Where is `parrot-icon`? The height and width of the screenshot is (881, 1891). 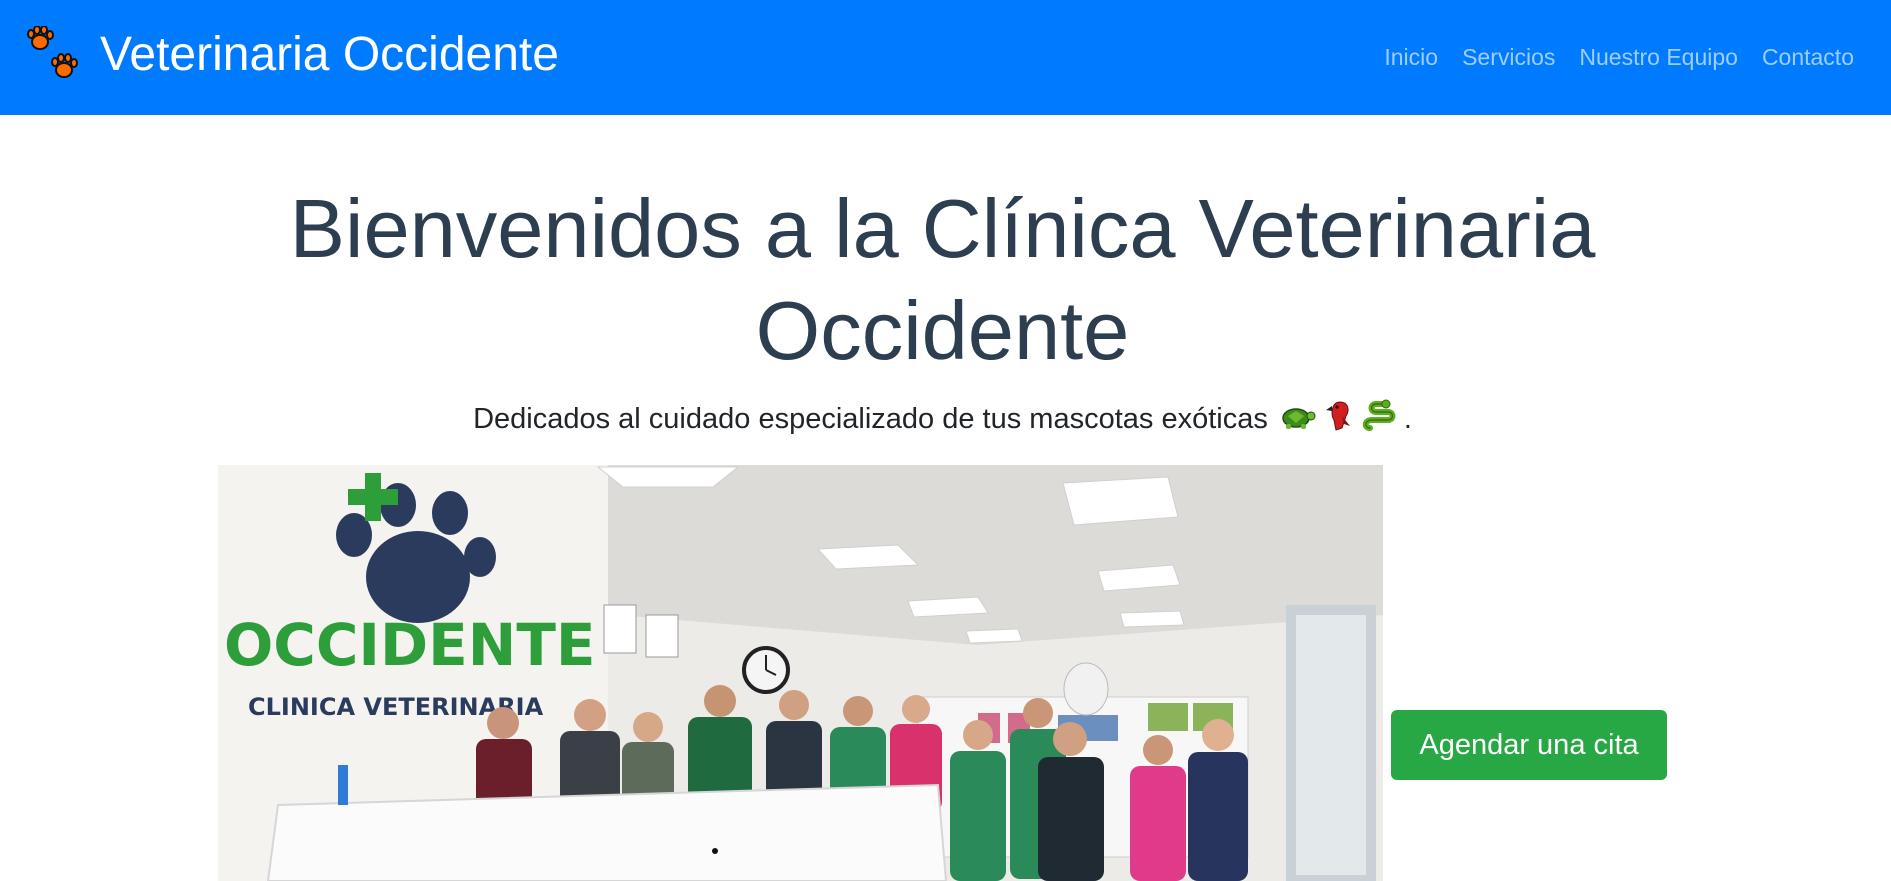
parrot-icon is located at coordinates (1339, 415).